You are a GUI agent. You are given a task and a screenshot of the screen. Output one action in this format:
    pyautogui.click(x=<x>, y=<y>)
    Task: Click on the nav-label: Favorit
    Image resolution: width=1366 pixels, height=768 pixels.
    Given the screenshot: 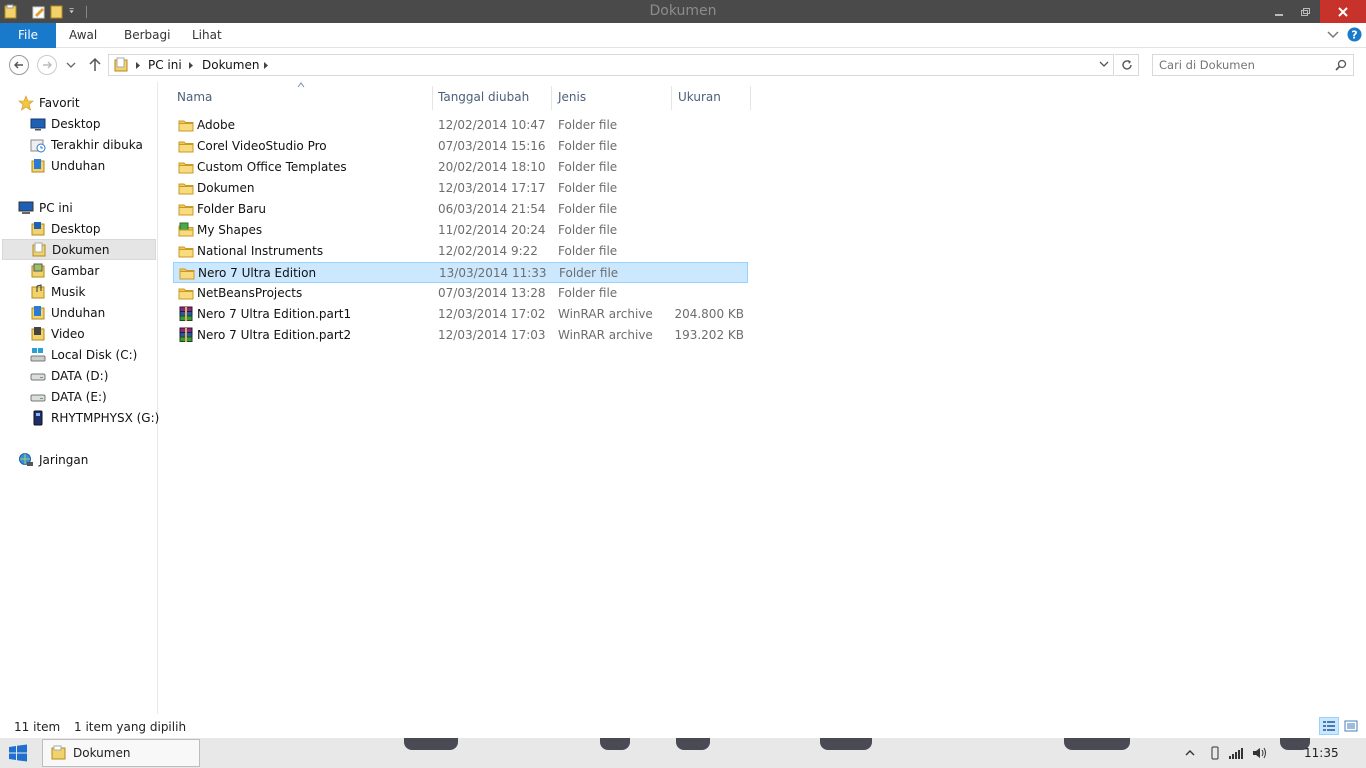 What is the action you would take?
    pyautogui.click(x=59, y=102)
    